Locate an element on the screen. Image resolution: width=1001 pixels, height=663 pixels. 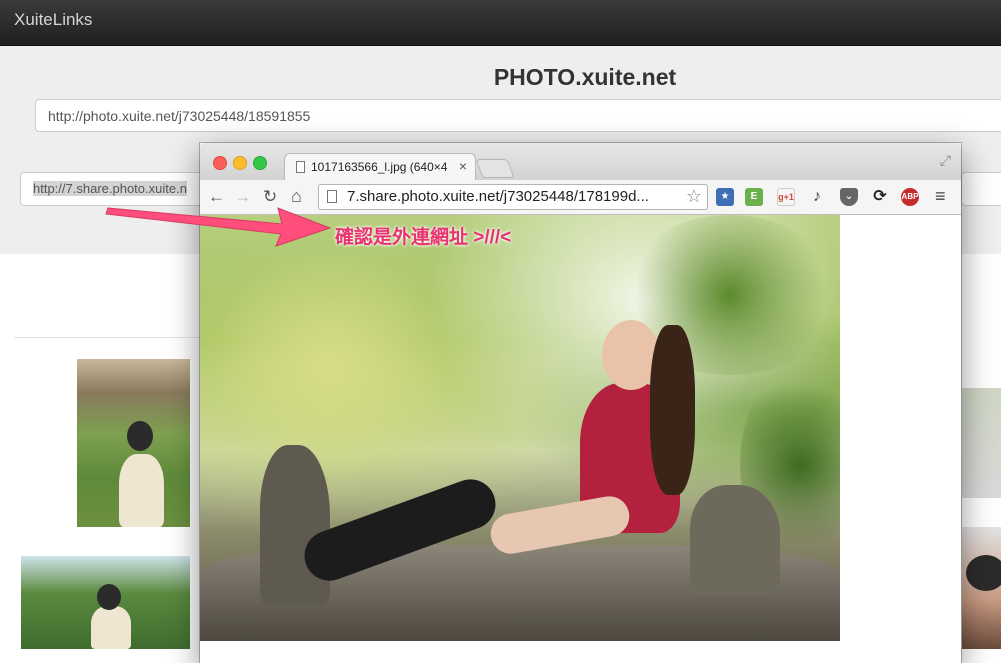
document-icon is located at coordinates (300, 167).